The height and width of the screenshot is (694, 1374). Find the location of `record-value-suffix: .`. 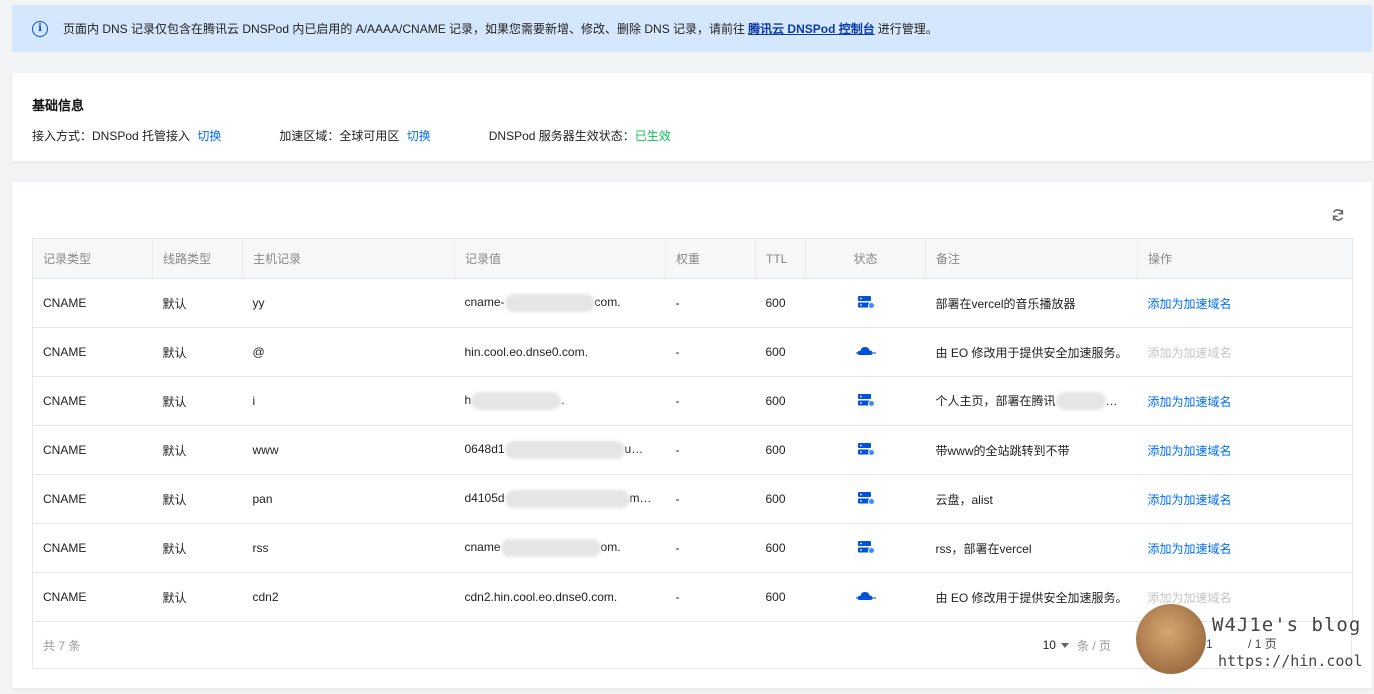

record-value-suffix: . is located at coordinates (563, 400).